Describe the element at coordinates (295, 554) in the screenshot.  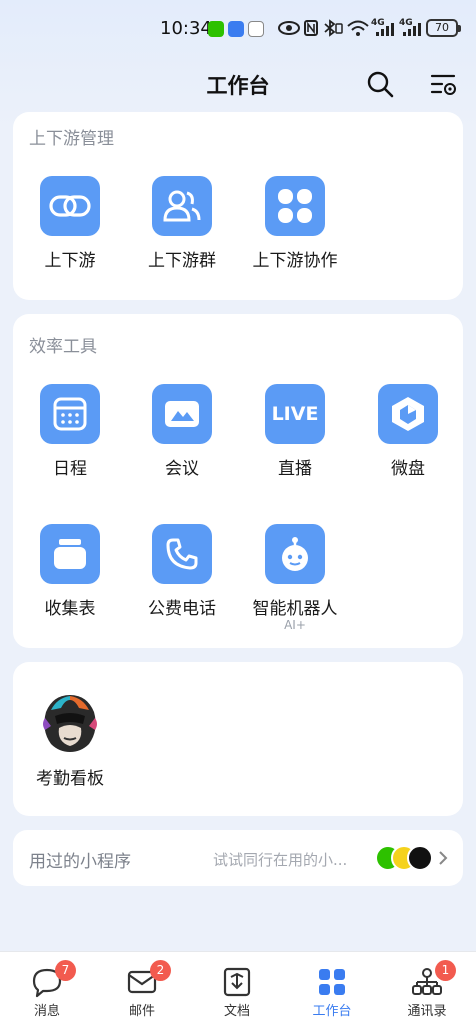
I see `robot-icon` at that location.